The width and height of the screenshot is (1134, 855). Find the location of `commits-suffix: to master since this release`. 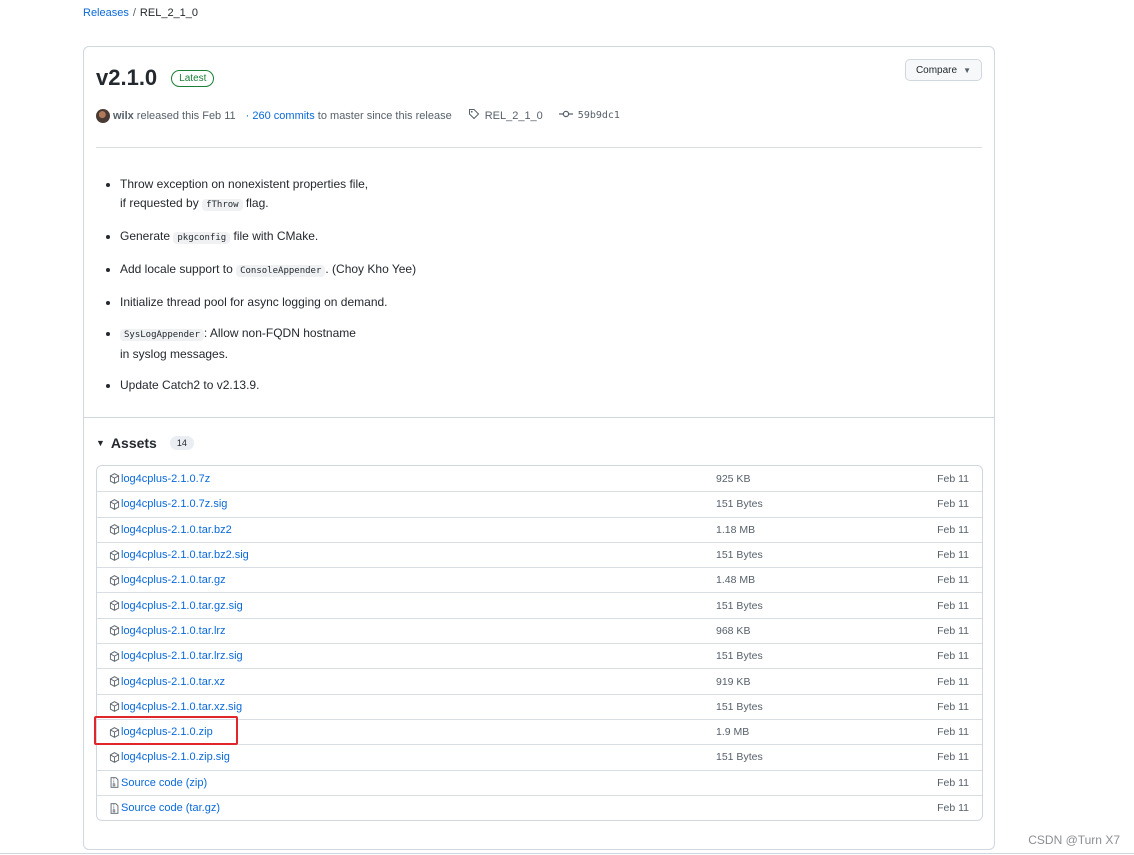

commits-suffix: to master since this release is located at coordinates (384, 115).